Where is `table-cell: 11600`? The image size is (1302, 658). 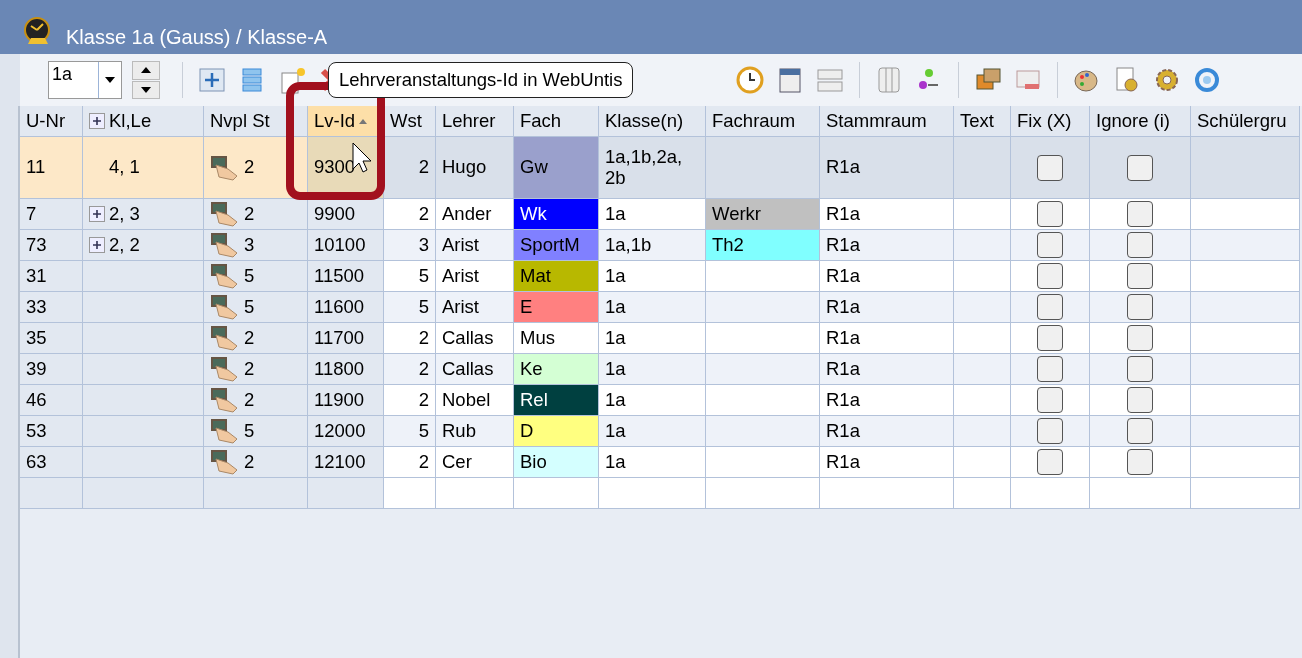
table-cell: 11600 is located at coordinates (346, 307).